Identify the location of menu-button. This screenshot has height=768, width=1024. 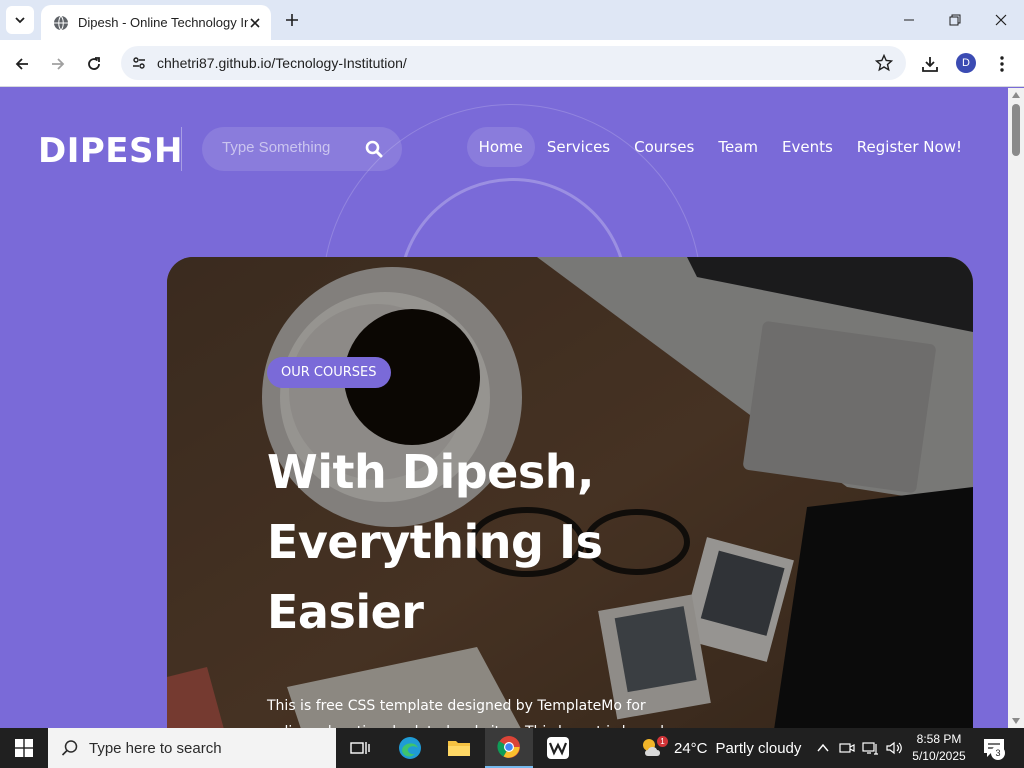
(1002, 64).